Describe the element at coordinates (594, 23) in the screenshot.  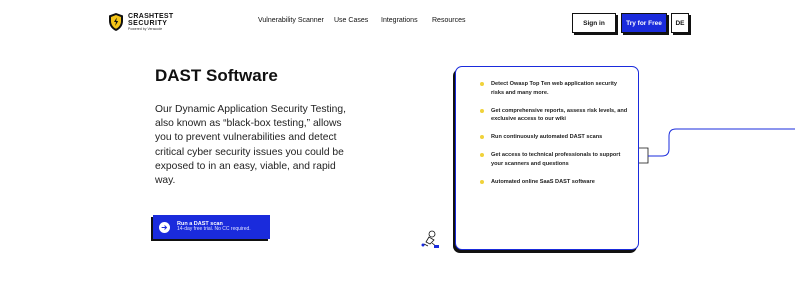
I see `sign-in-button: Sign in` at that location.